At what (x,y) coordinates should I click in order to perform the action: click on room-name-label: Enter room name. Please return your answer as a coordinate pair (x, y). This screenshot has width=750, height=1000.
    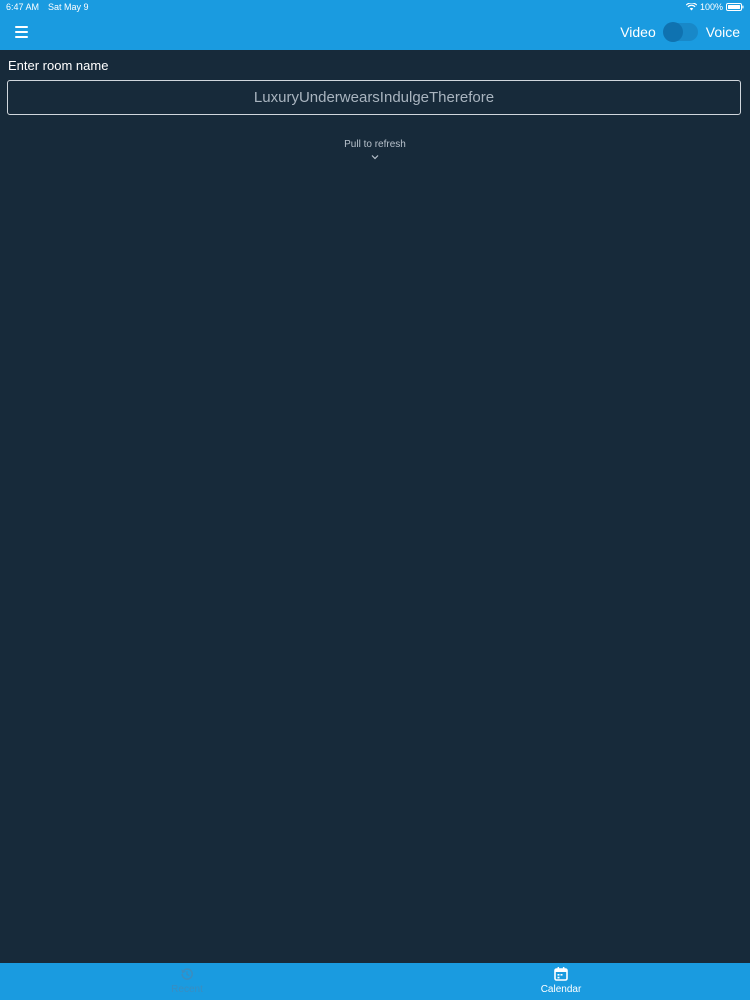
    Looking at the image, I should click on (58, 65).